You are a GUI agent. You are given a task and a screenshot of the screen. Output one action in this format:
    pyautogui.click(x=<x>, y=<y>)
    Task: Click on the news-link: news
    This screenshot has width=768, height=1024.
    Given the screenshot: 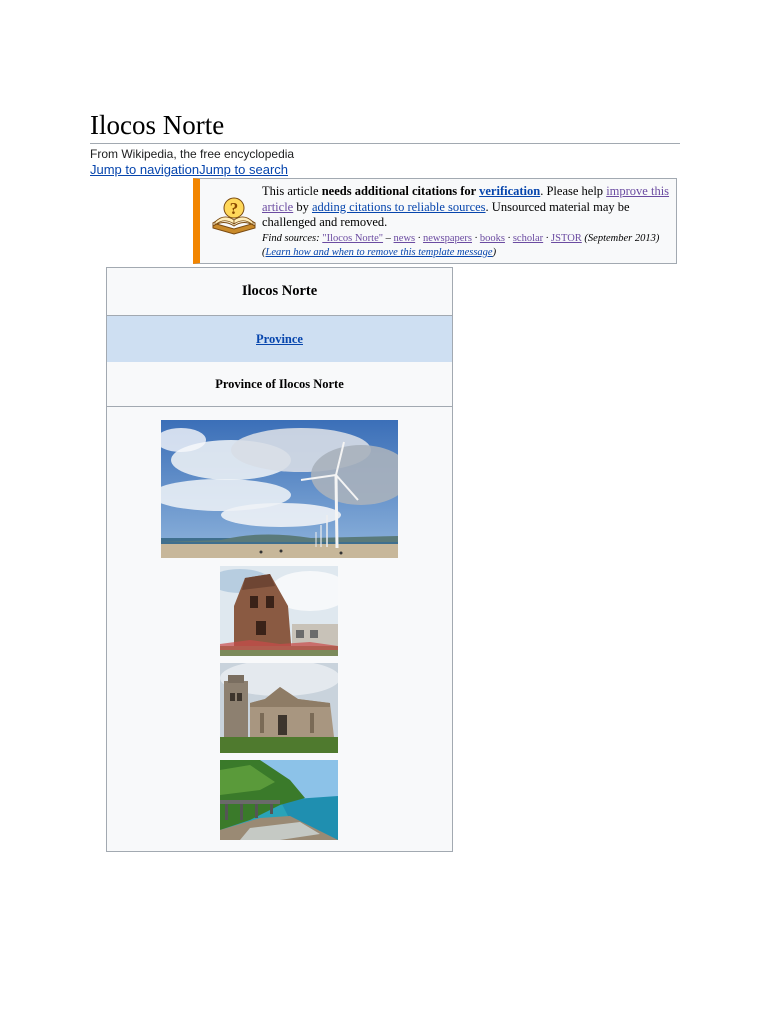 What is the action you would take?
    pyautogui.click(x=405, y=238)
    